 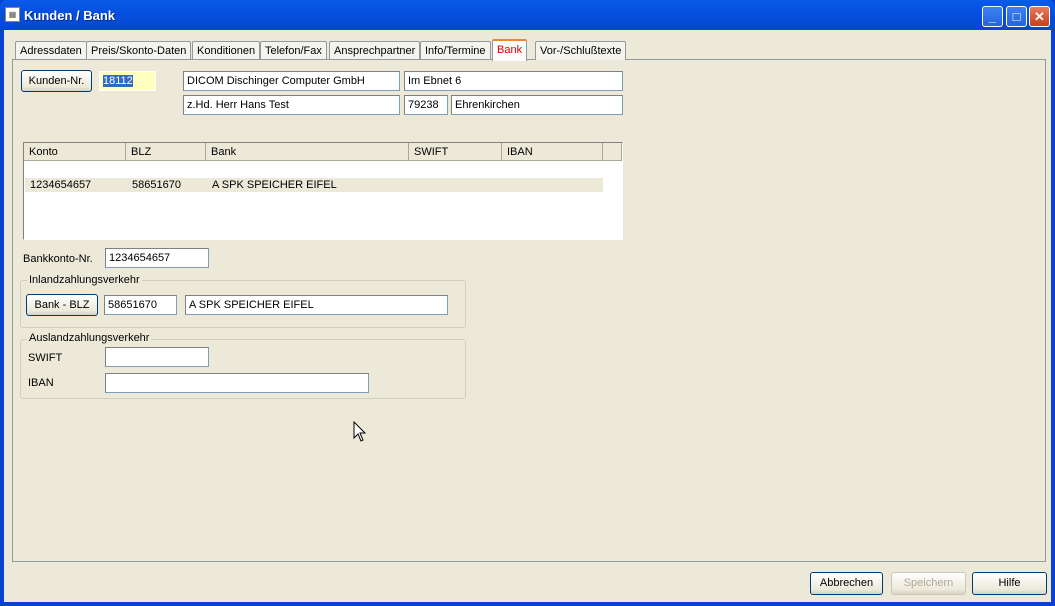 I want to click on customer-number-field: 18112, so click(x=127, y=81).